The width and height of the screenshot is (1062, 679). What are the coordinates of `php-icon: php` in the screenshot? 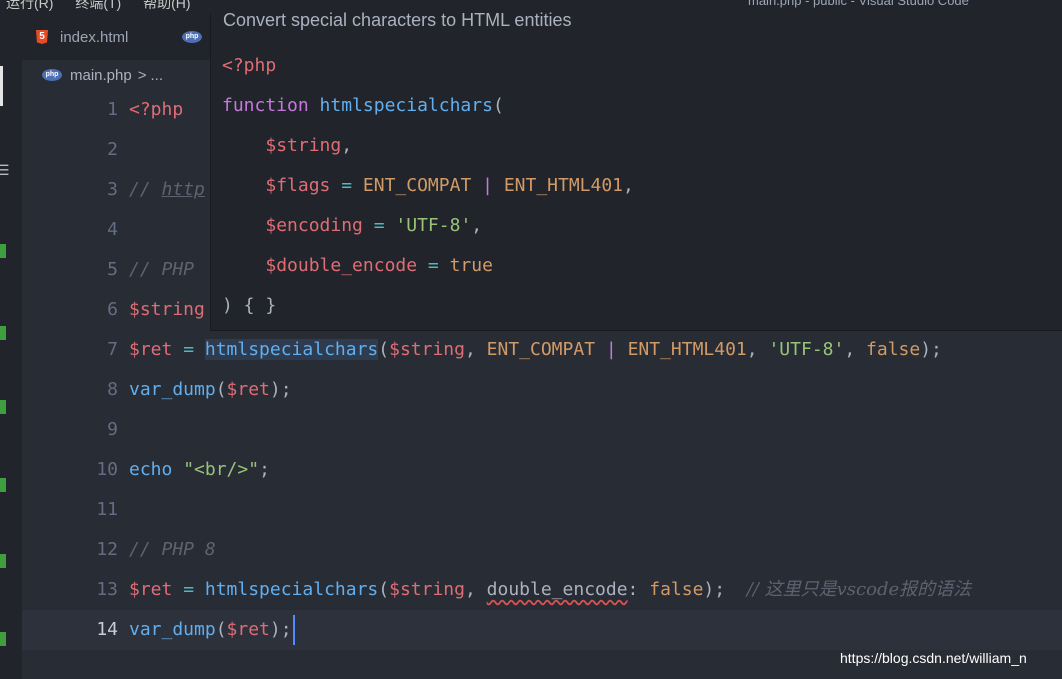 It's located at (192, 37).